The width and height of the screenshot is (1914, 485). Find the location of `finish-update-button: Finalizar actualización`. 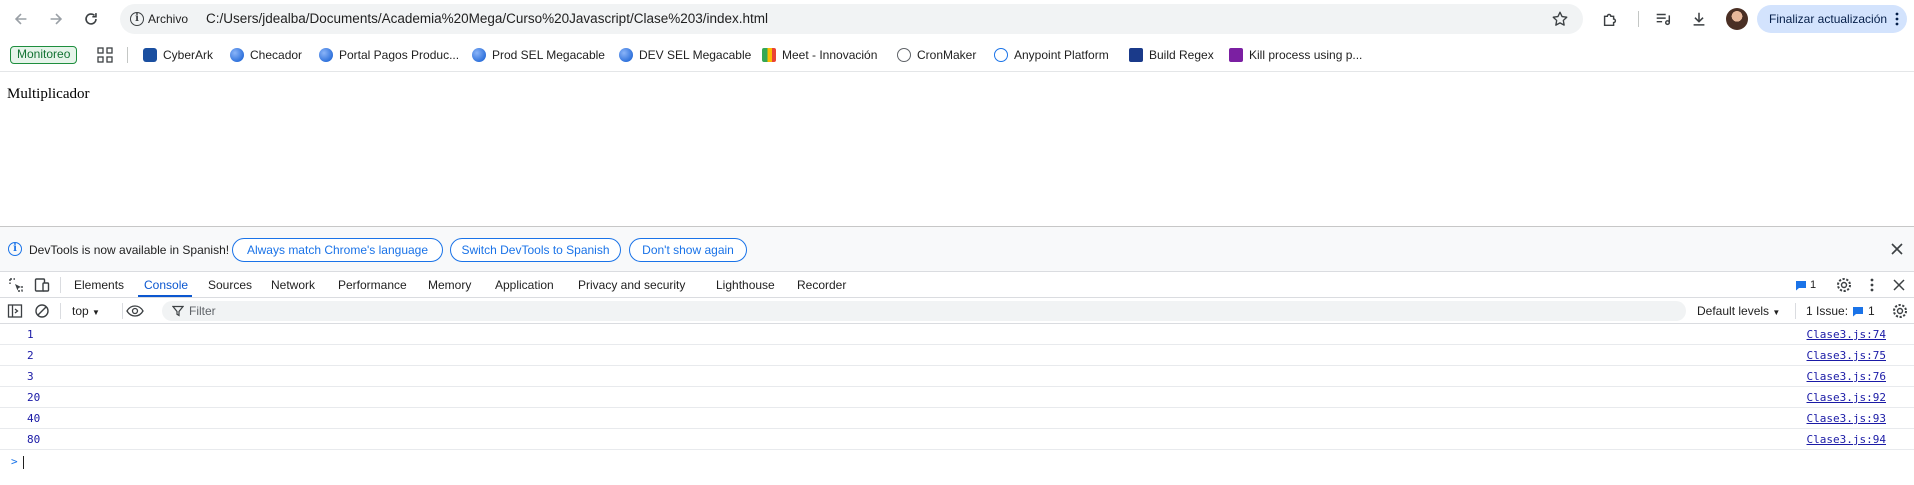

finish-update-button: Finalizar actualización is located at coordinates (1832, 19).